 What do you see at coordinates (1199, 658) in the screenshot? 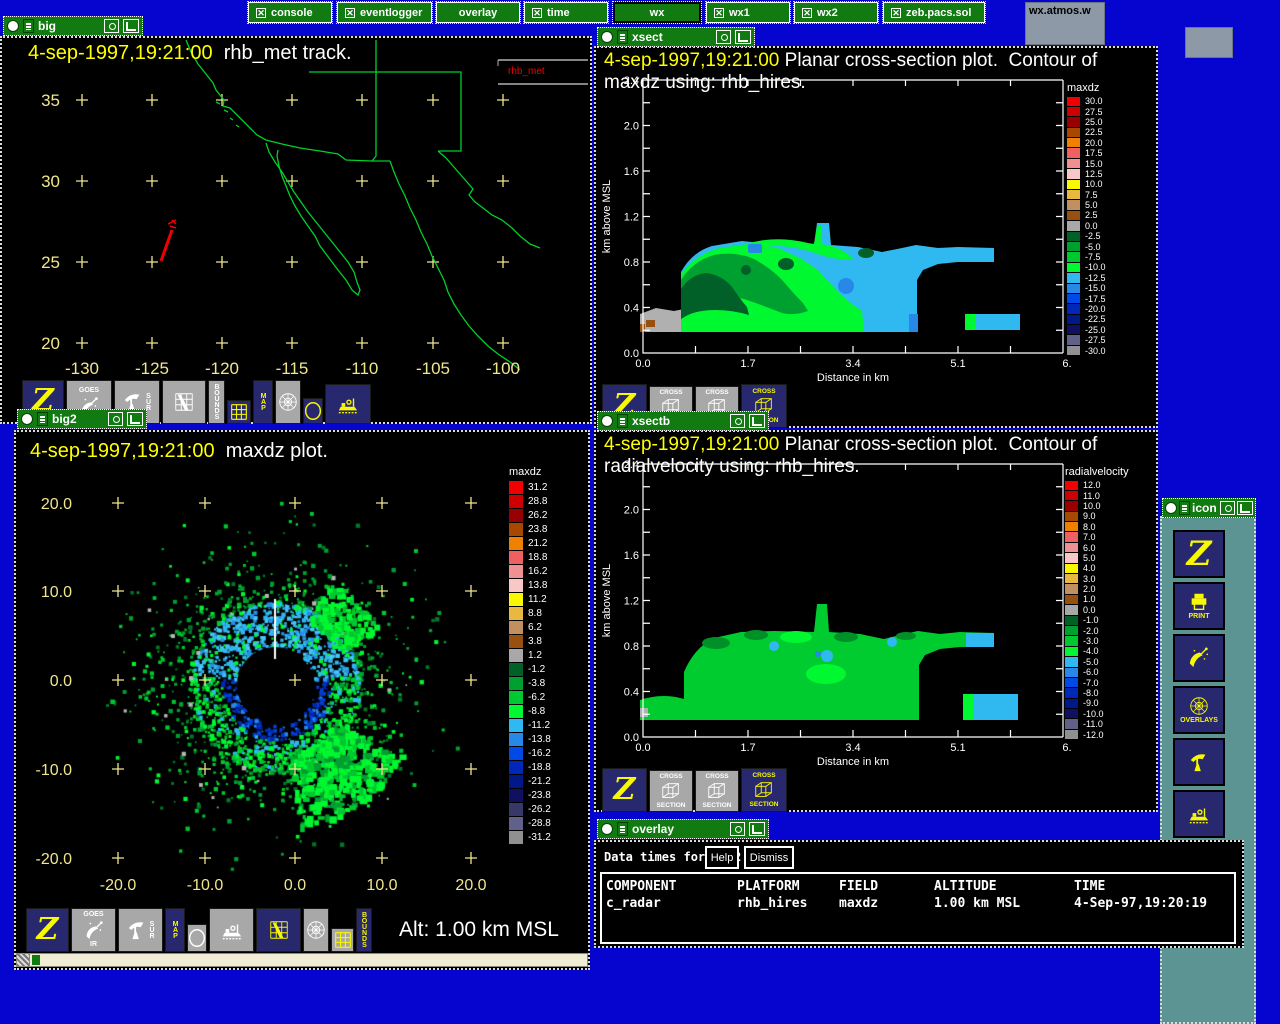
I see `satellite-dish-icon` at bounding box center [1199, 658].